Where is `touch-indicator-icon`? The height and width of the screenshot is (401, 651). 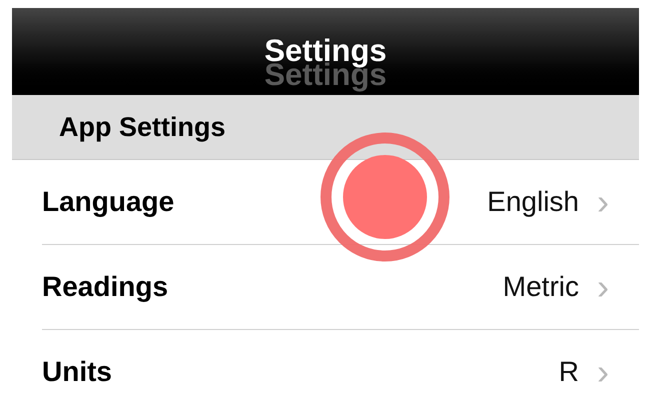 touch-indicator-icon is located at coordinates (385, 197).